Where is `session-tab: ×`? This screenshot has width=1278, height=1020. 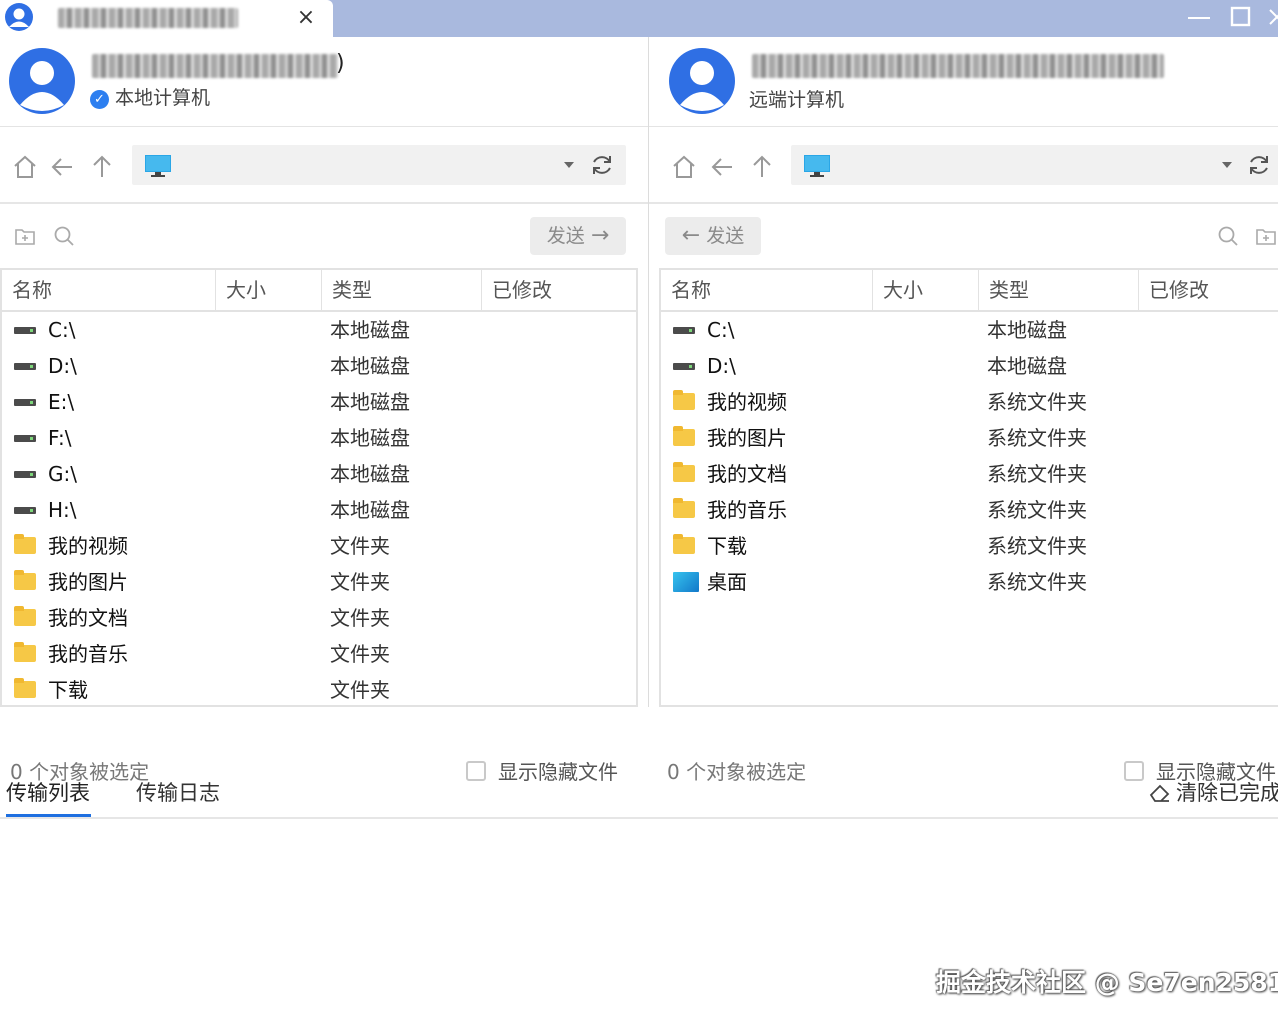 session-tab: × is located at coordinates (166, 19).